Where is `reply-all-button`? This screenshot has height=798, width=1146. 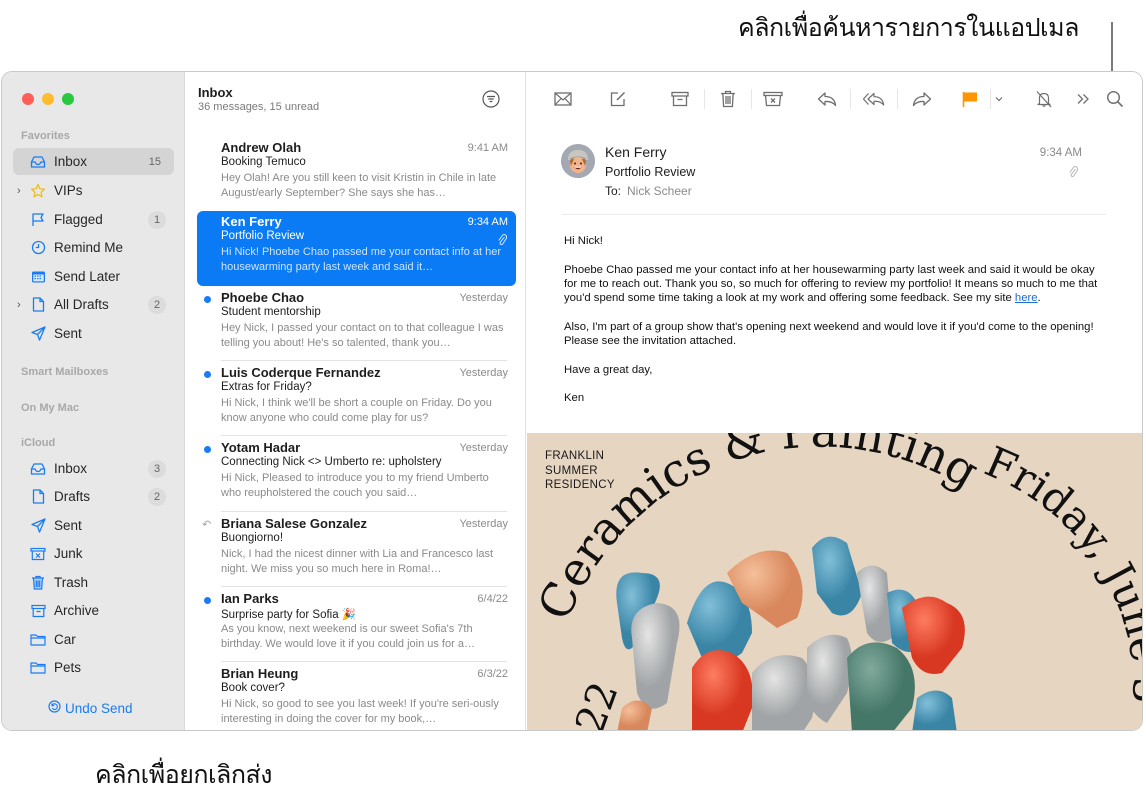
reply-all-button is located at coordinates (874, 99).